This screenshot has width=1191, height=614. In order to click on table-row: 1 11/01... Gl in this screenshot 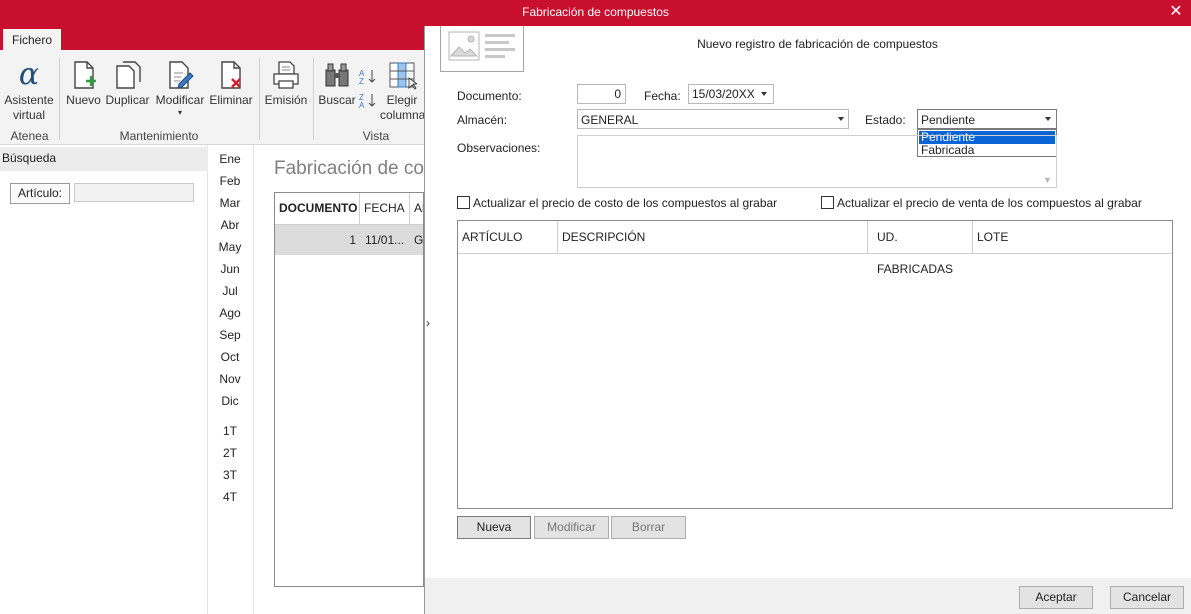, I will do `click(349, 240)`.